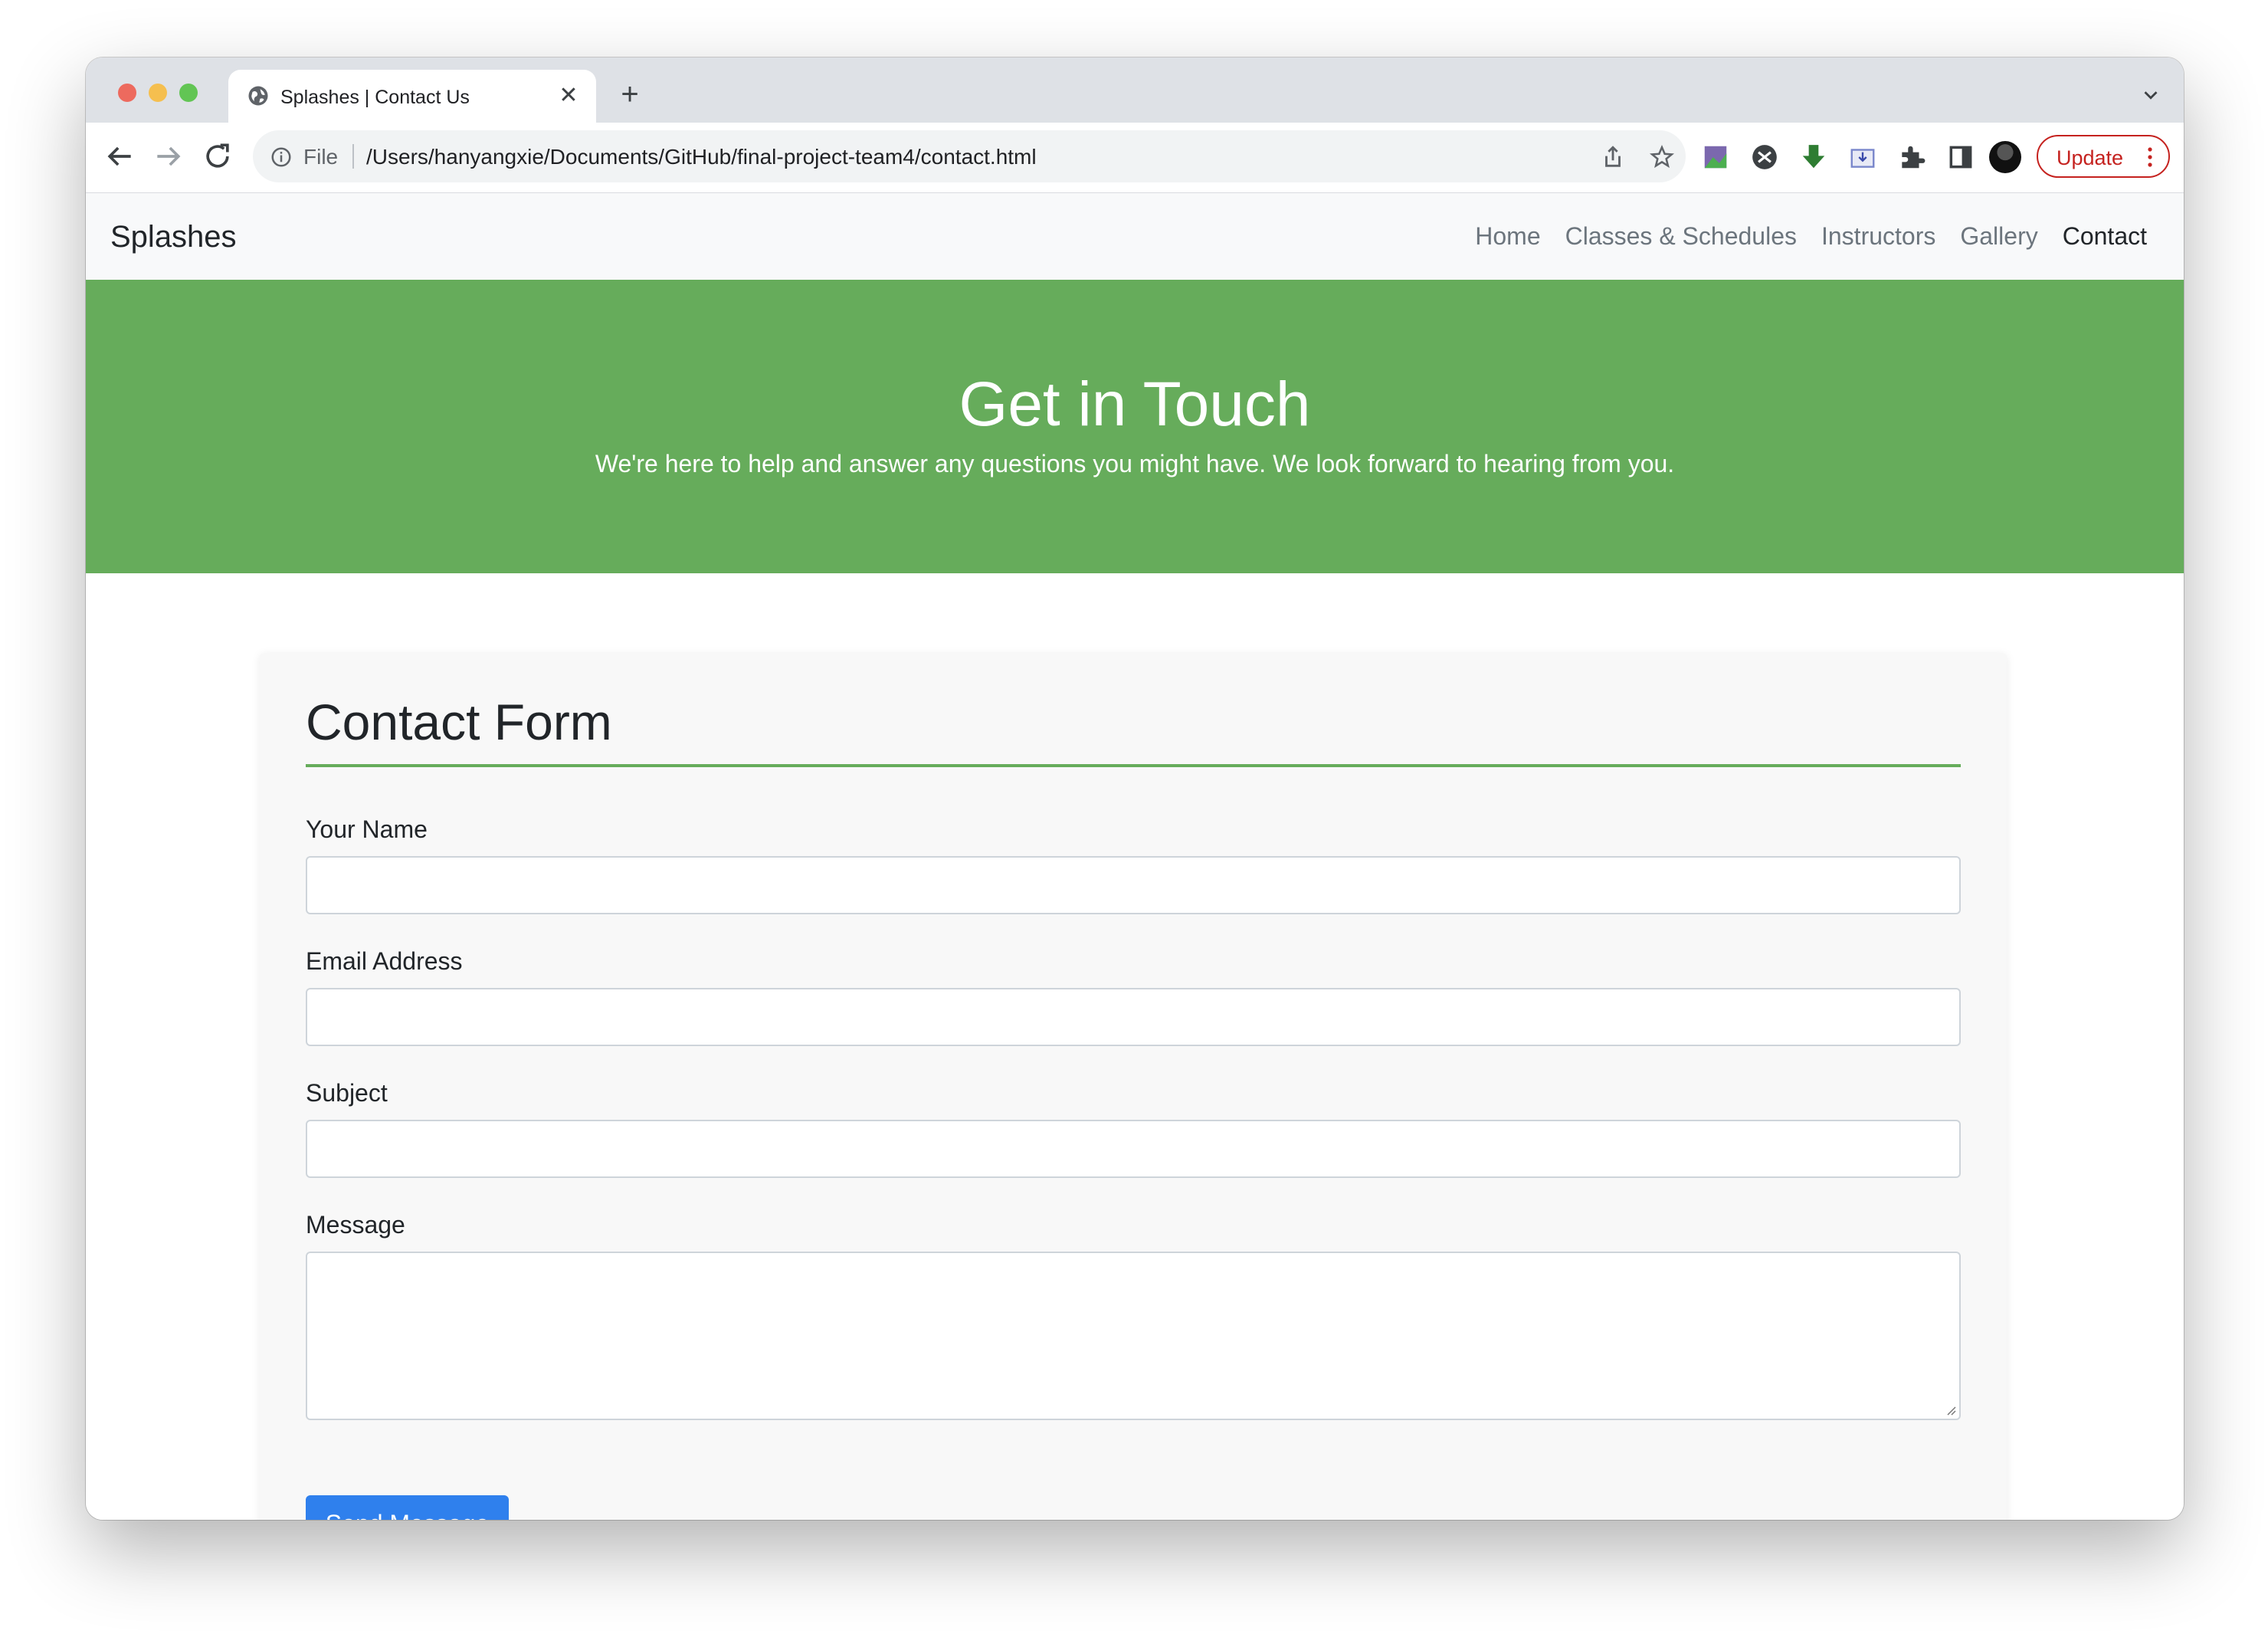 Image resolution: width=2268 pixels, height=1634 pixels. I want to click on update-label: Update, so click(2090, 157).